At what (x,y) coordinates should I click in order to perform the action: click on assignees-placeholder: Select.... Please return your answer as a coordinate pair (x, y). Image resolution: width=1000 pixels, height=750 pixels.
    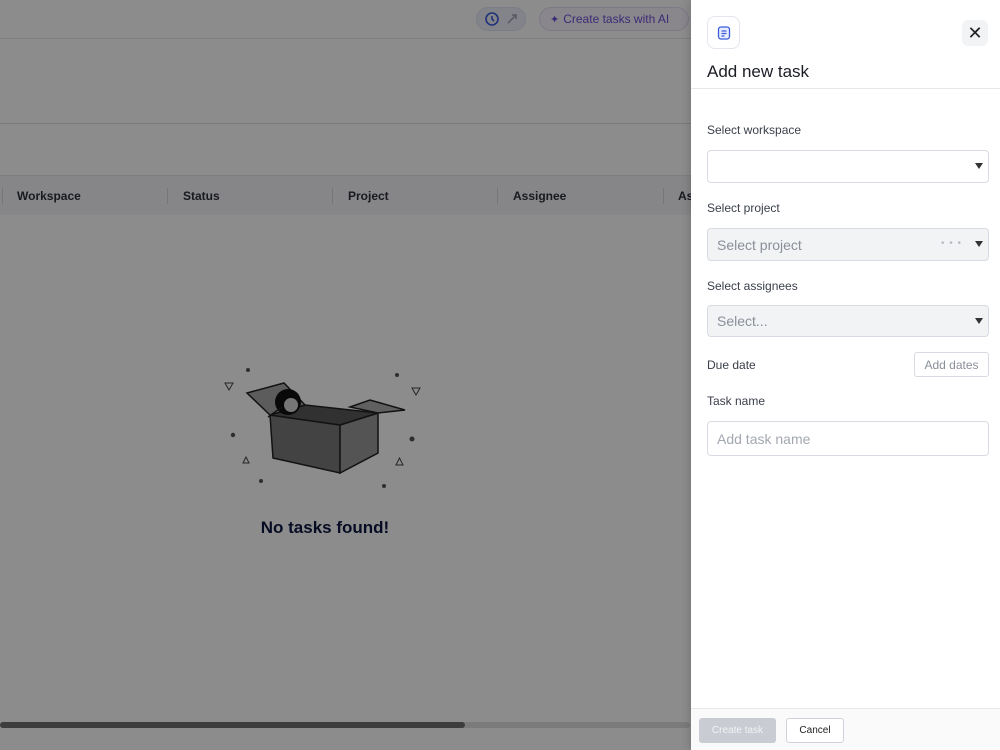
    Looking at the image, I should click on (742, 321).